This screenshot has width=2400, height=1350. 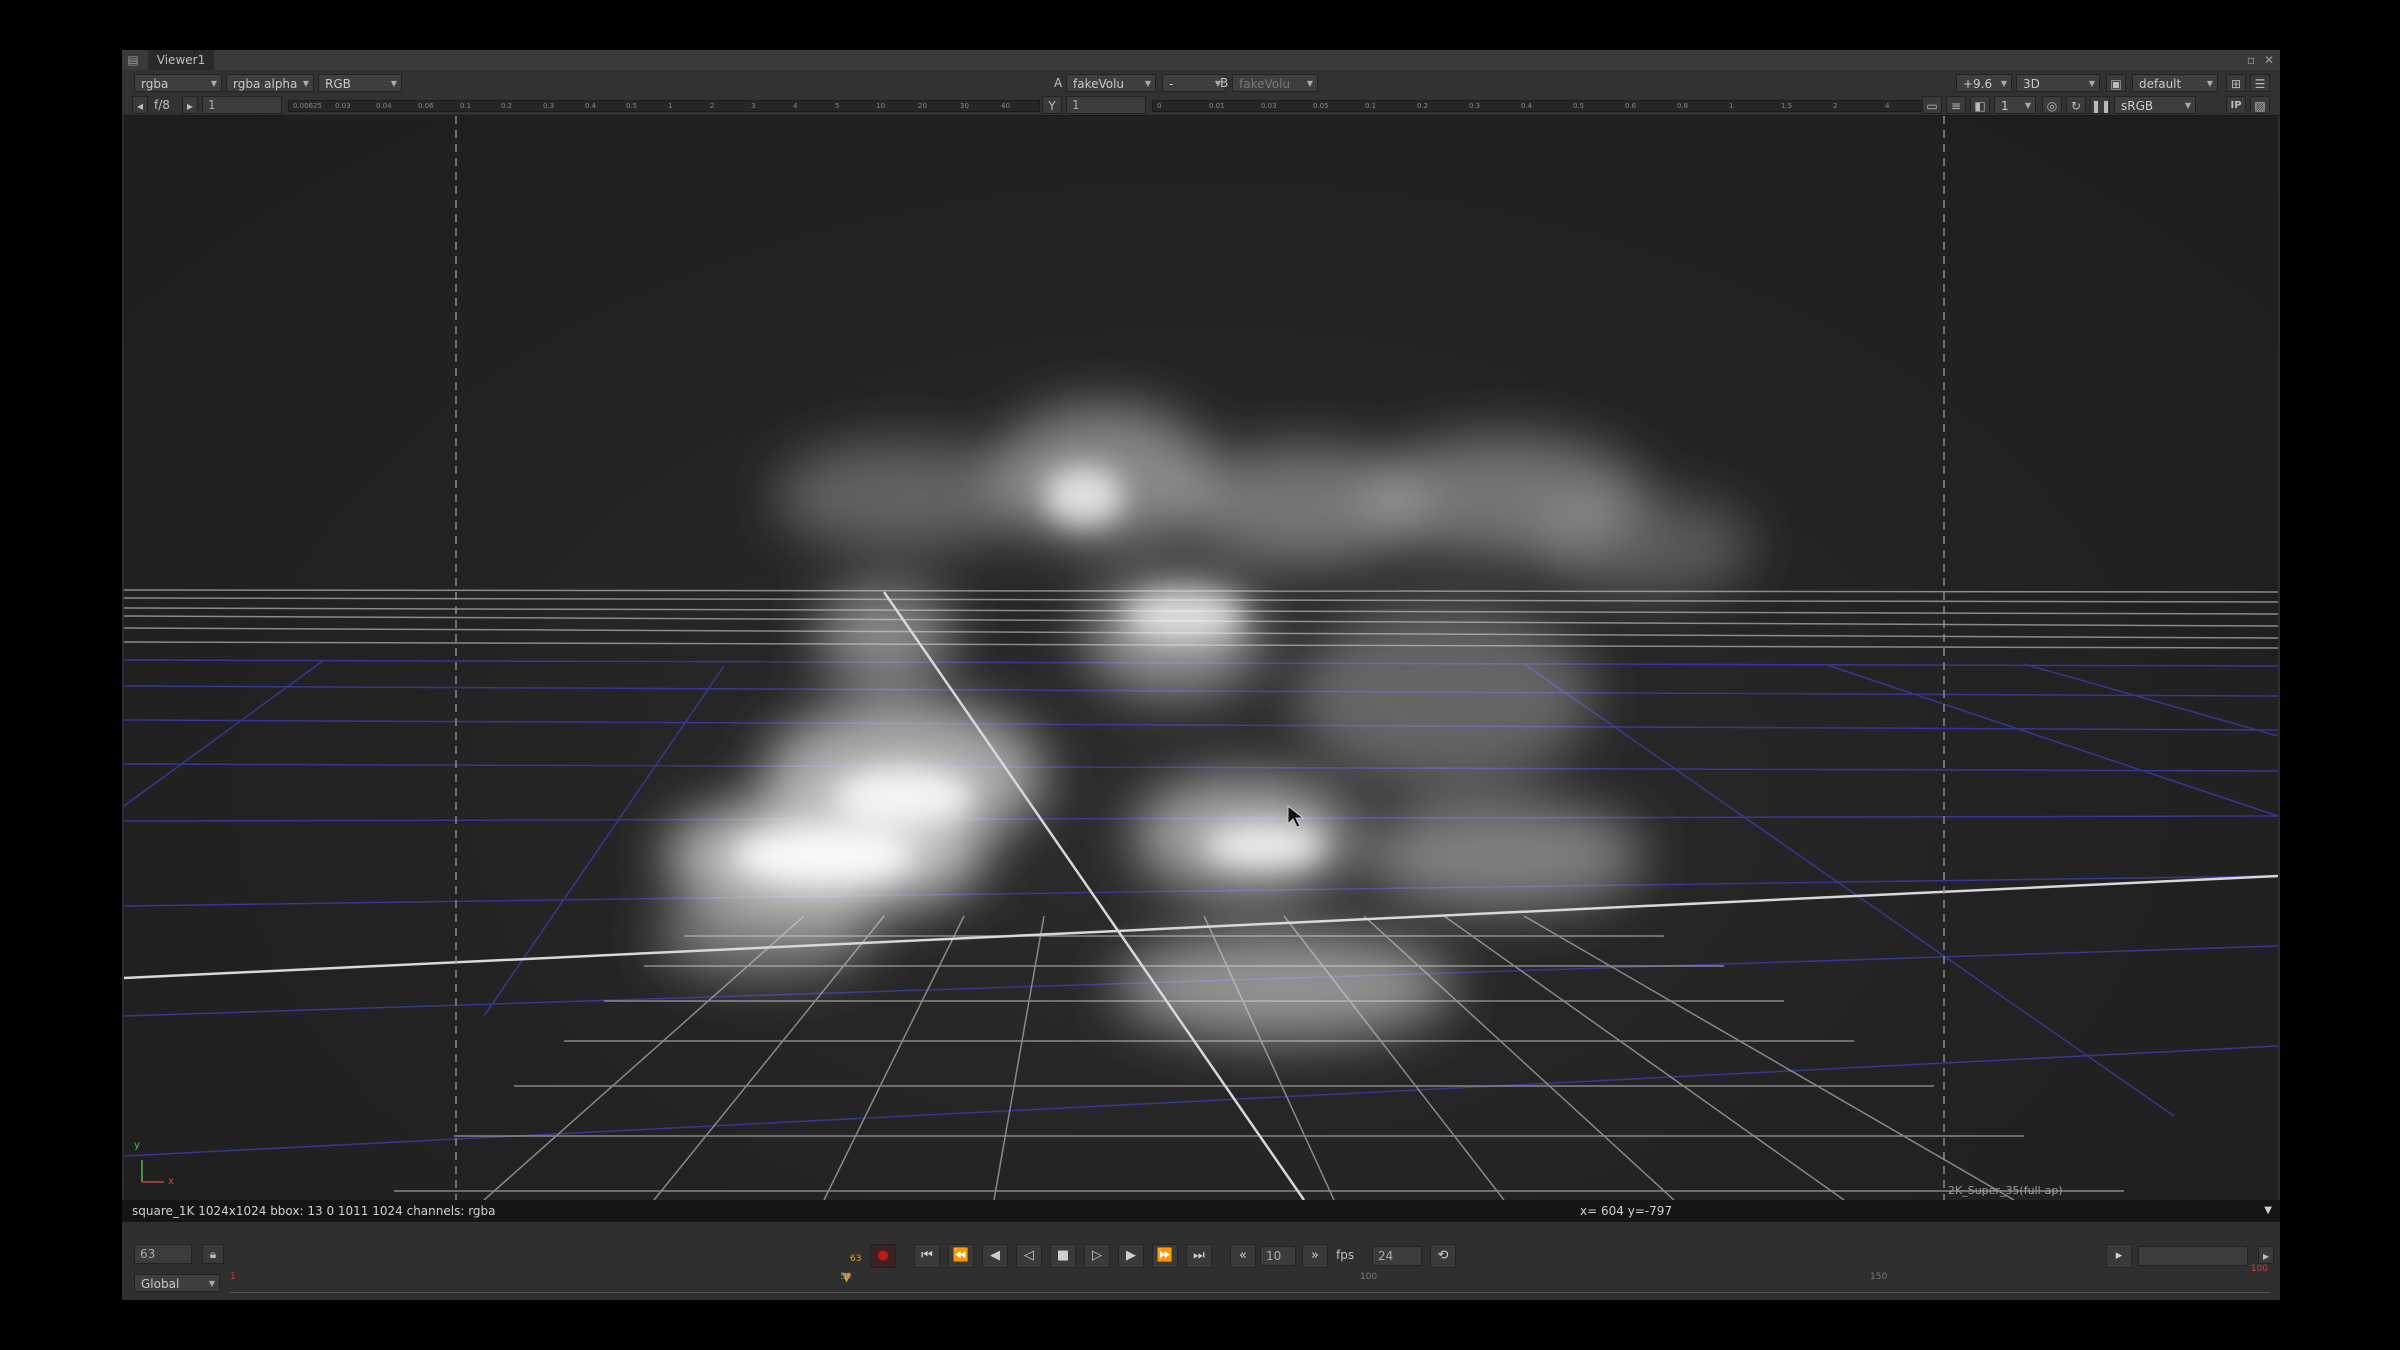 What do you see at coordinates (2268, 1211) in the screenshot?
I see `info-expand-icon: ▼` at bounding box center [2268, 1211].